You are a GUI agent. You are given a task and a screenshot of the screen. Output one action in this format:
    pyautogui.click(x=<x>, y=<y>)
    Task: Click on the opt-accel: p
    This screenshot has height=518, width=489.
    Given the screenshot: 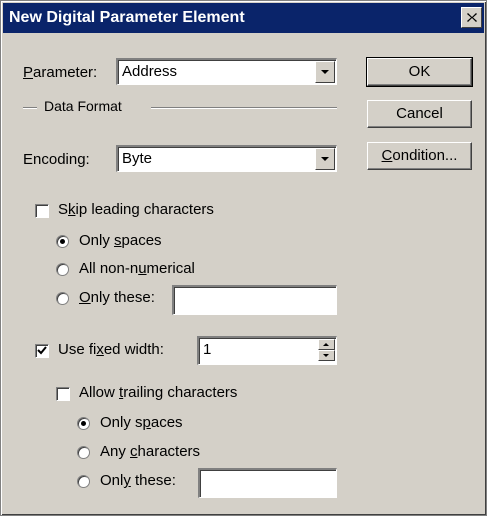 What is the action you would take?
    pyautogui.click(x=146, y=422)
    